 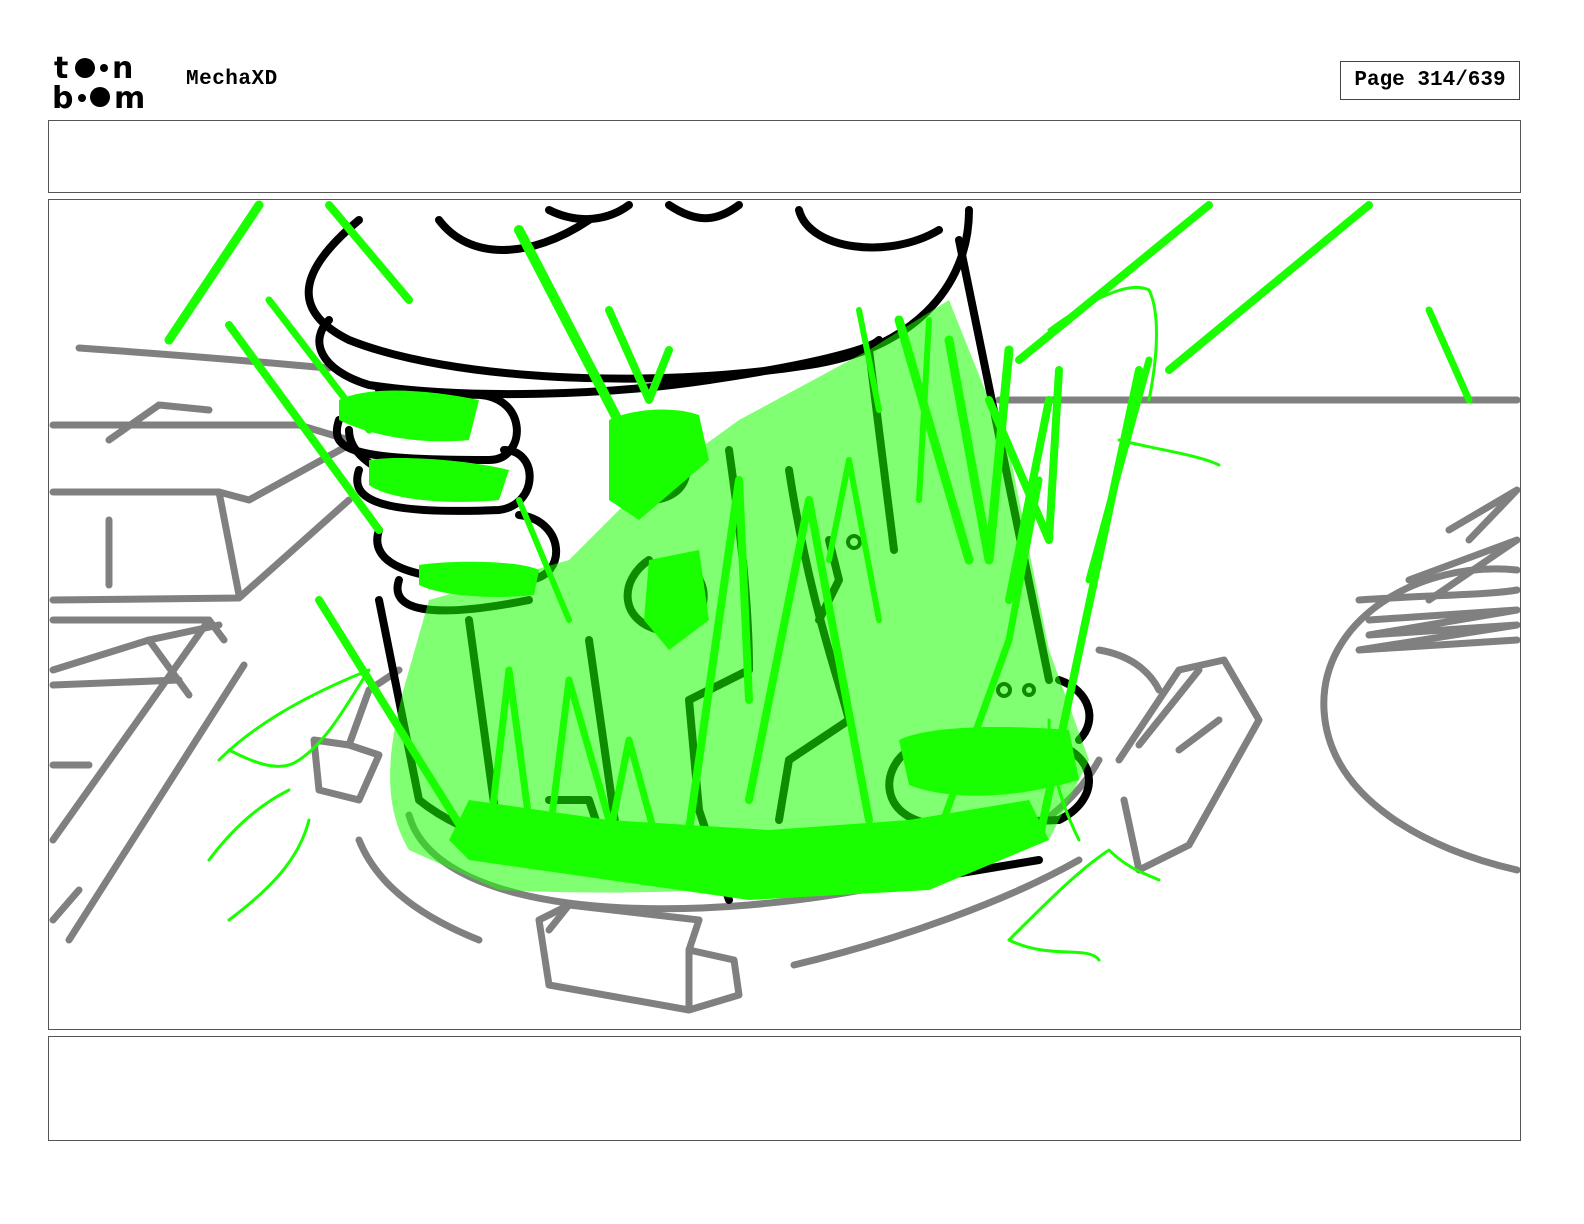 I want to click on project-title: MechaXD, so click(x=232, y=79).